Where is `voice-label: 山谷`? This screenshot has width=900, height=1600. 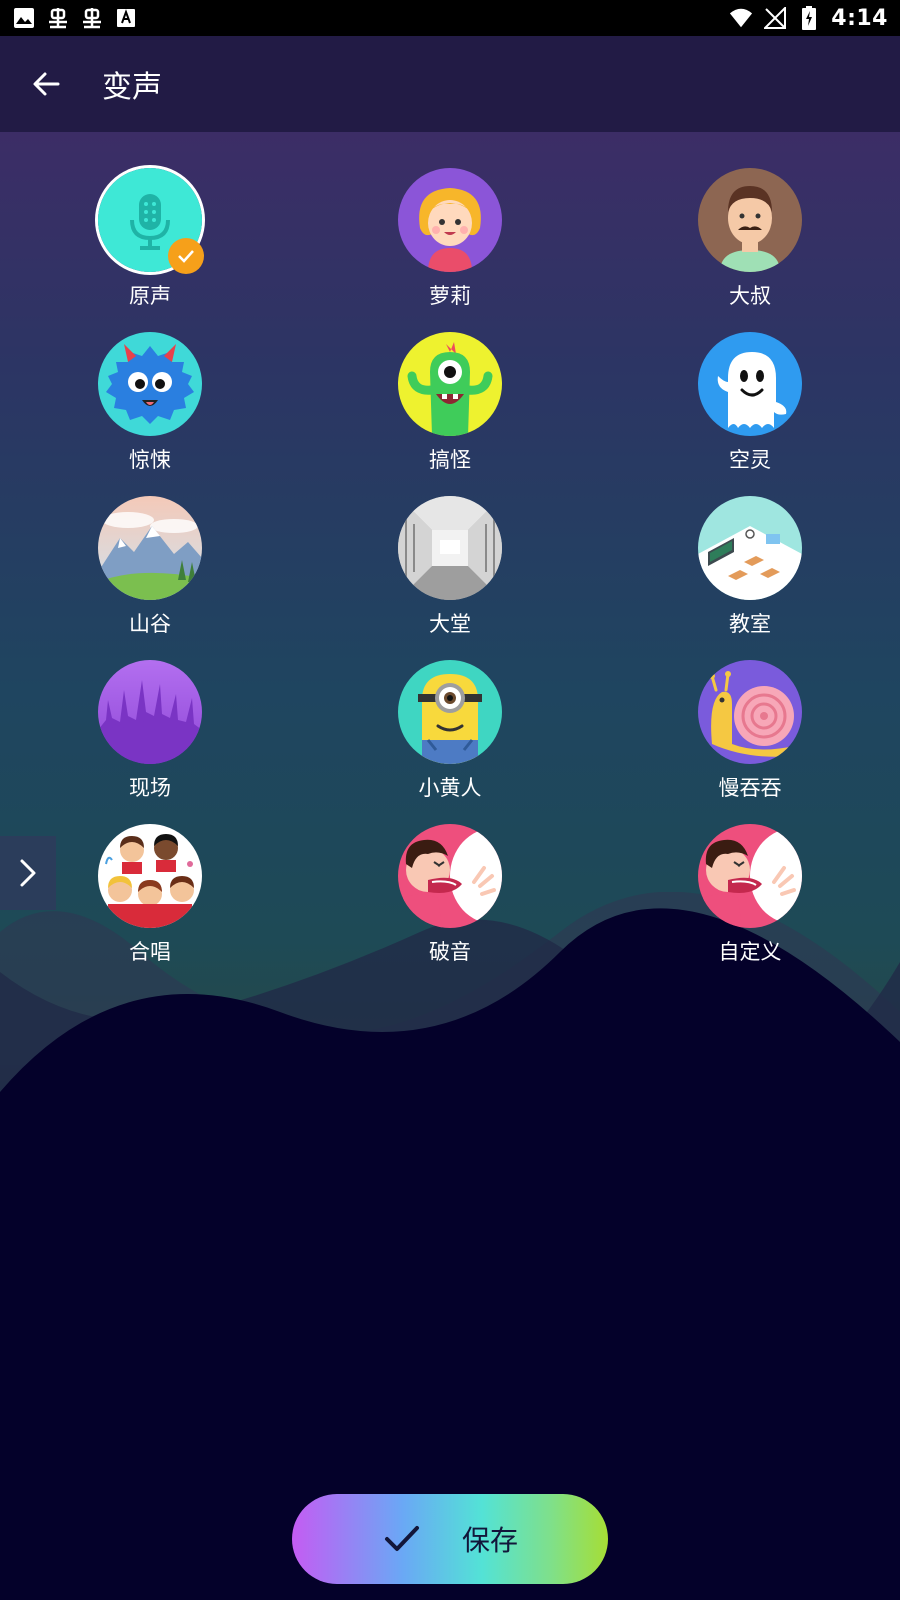 voice-label: 山谷 is located at coordinates (150, 624).